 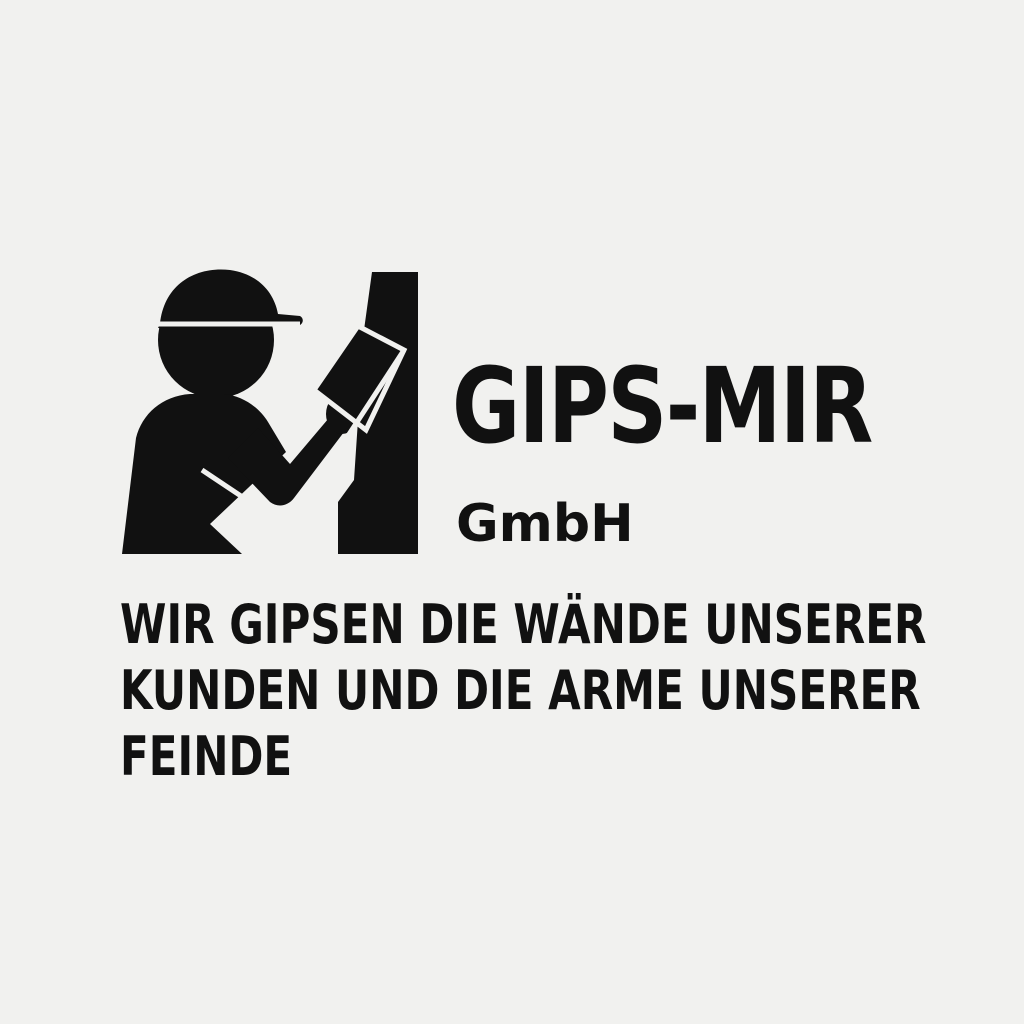 What do you see at coordinates (520, 690) in the screenshot?
I see `slogan-line: KUNDEN UND DIE ARME UNSERER` at bounding box center [520, 690].